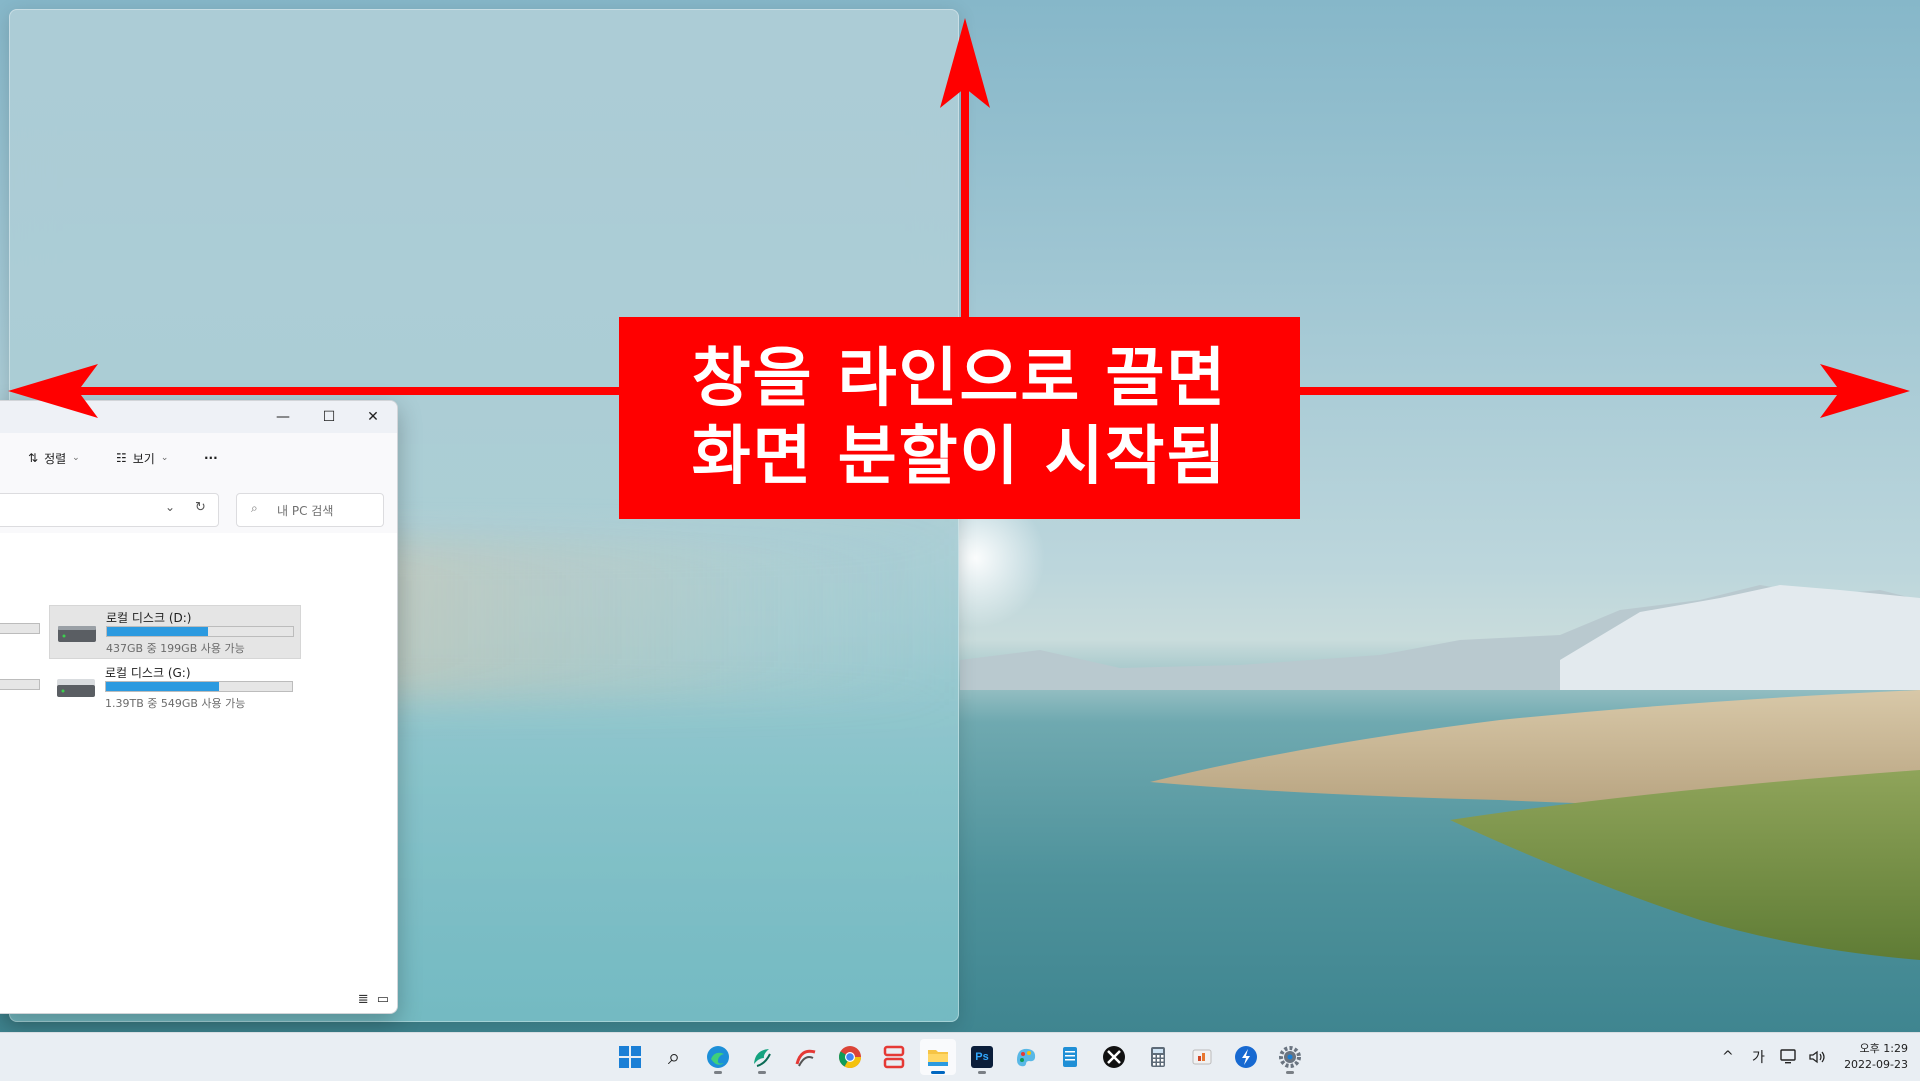 The height and width of the screenshot is (1081, 1920). What do you see at coordinates (175, 648) in the screenshot?
I see `drive-free-space: 437GB 중 199GB 사용 가능` at bounding box center [175, 648].